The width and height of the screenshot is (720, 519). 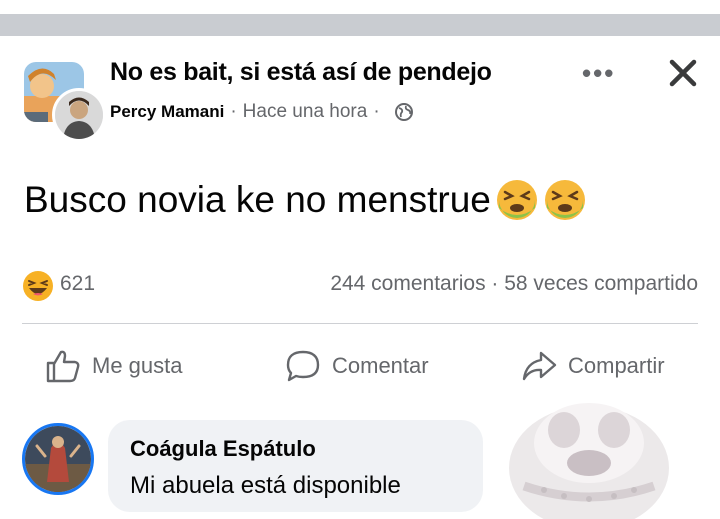 What do you see at coordinates (360, 323) in the screenshot?
I see `divider` at bounding box center [360, 323].